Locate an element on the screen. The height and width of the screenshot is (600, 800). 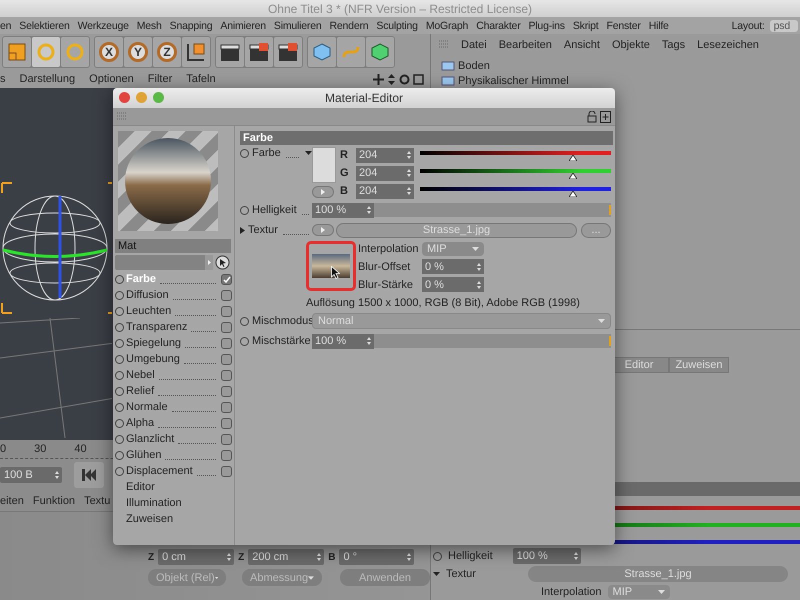
coordinate-system-button is located at coordinates (196, 52).